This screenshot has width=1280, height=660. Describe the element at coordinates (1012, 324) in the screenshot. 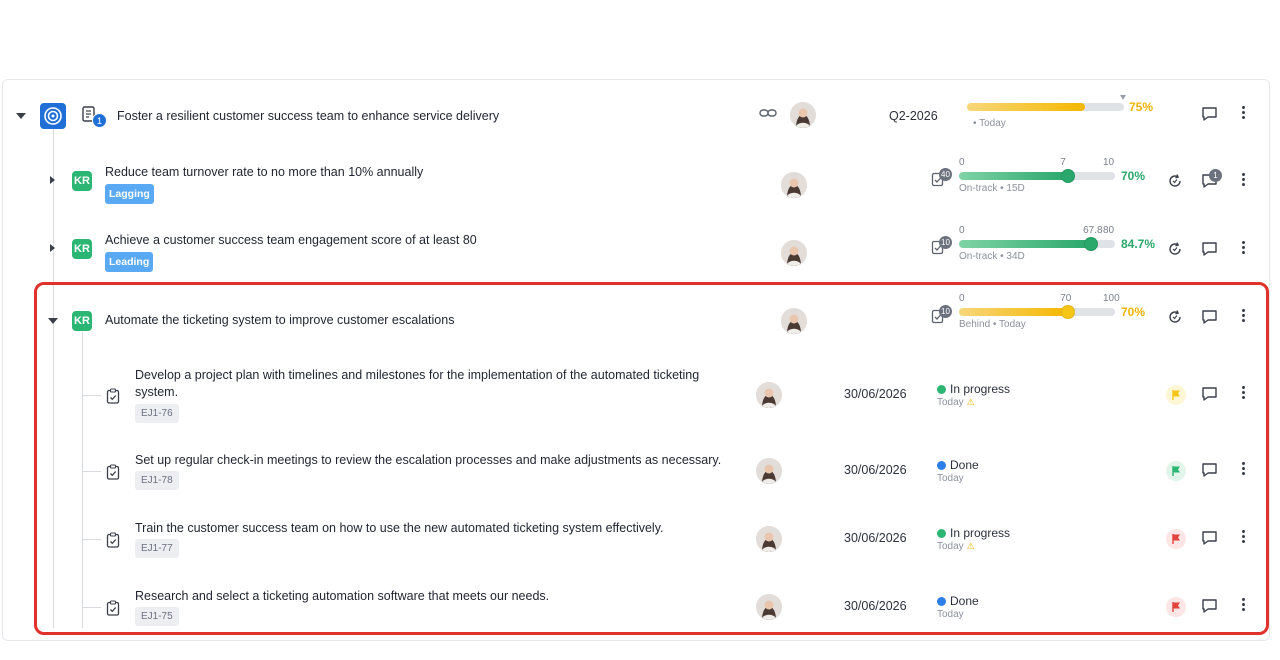

I see `kr-status-days: Today` at that location.